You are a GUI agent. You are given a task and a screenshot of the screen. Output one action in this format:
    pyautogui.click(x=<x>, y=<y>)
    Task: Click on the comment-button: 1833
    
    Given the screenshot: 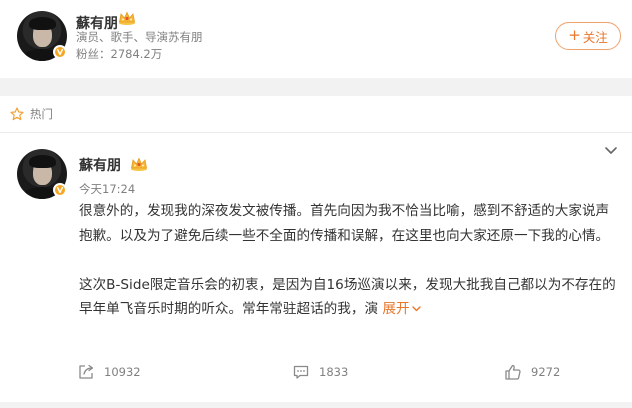 What is the action you would take?
    pyautogui.click(x=320, y=372)
    